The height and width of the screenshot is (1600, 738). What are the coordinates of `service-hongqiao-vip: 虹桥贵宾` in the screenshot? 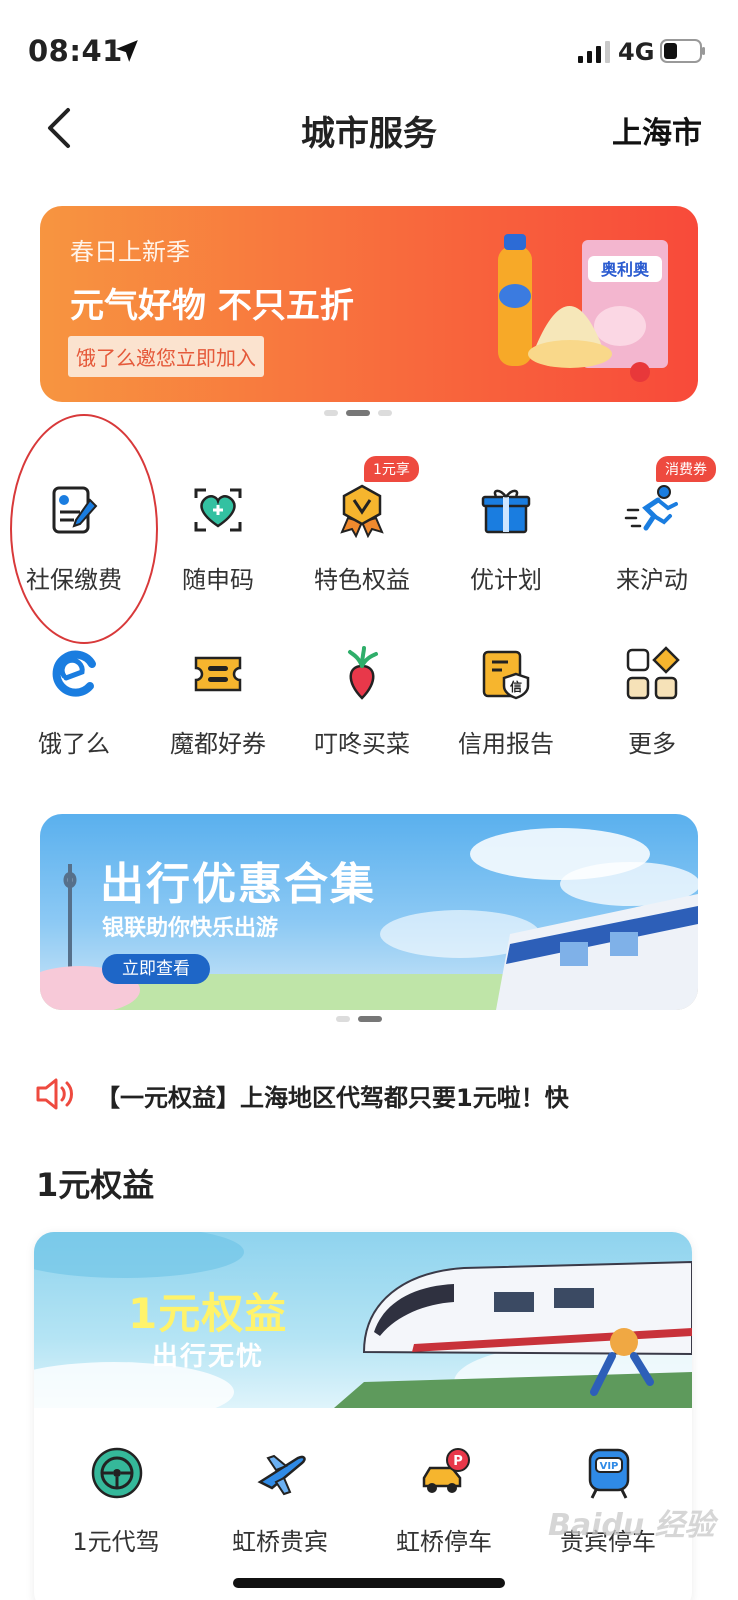 It's located at (280, 1521).